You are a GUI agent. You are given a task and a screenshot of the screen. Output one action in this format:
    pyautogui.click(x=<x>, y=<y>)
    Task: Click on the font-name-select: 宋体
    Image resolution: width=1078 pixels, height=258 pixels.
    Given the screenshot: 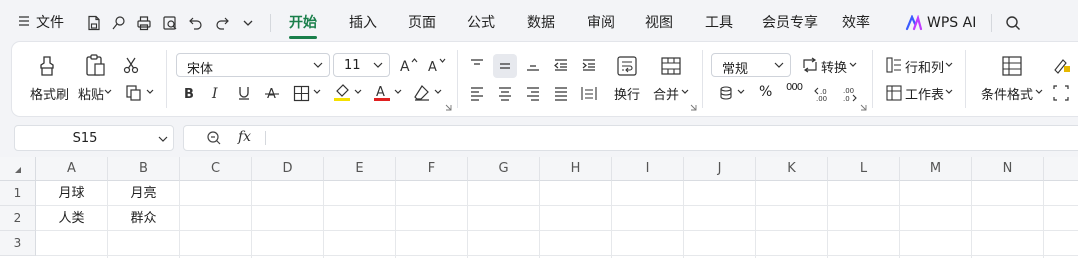 What is the action you would take?
    pyautogui.click(x=253, y=65)
    